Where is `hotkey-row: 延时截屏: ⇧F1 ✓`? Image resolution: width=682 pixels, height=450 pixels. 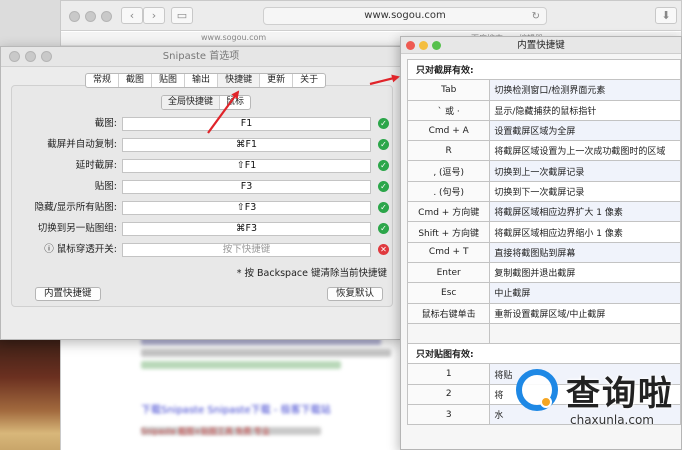 hotkey-row: 延时截屏: ⇧F1 ✓ is located at coordinates (202, 166).